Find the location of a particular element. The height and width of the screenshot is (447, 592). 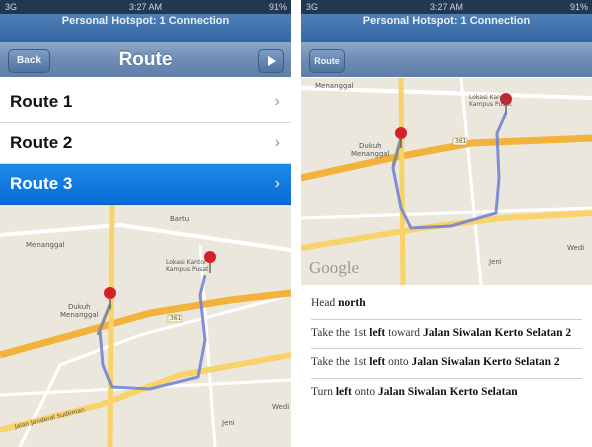

route-label: Route 3 is located at coordinates (41, 183).